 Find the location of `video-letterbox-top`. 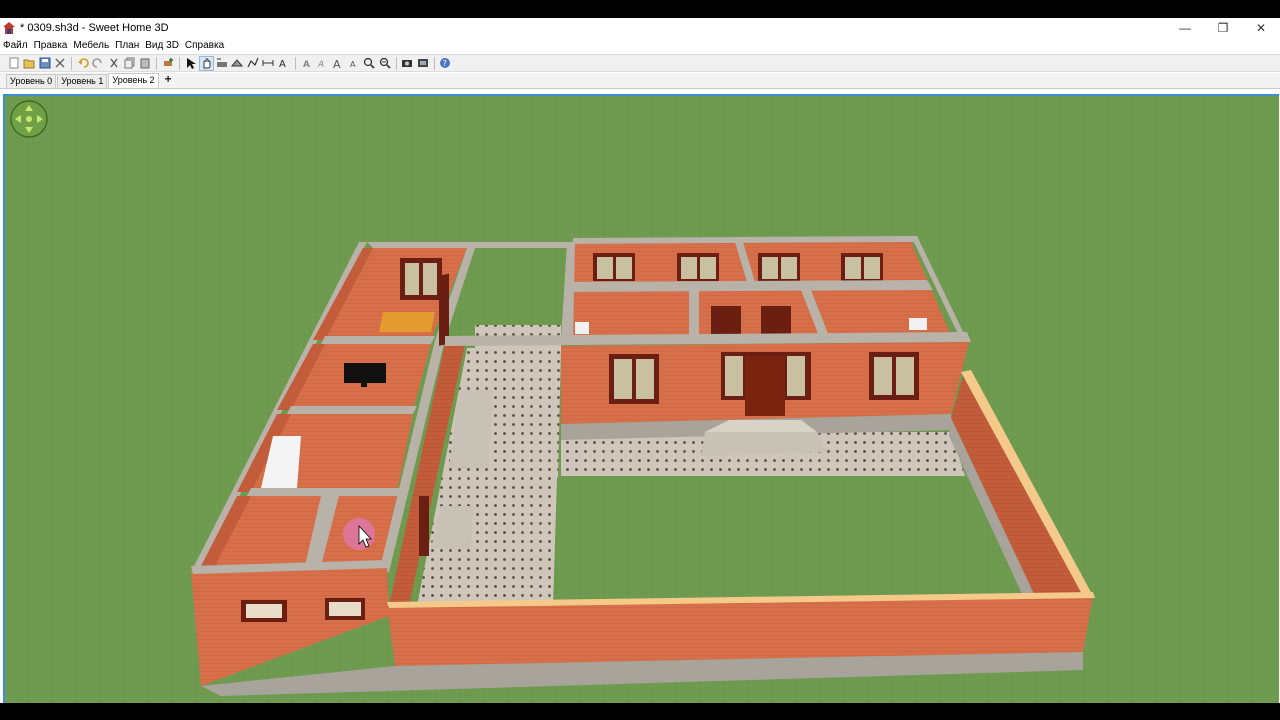

video-letterbox-top is located at coordinates (640, 9).